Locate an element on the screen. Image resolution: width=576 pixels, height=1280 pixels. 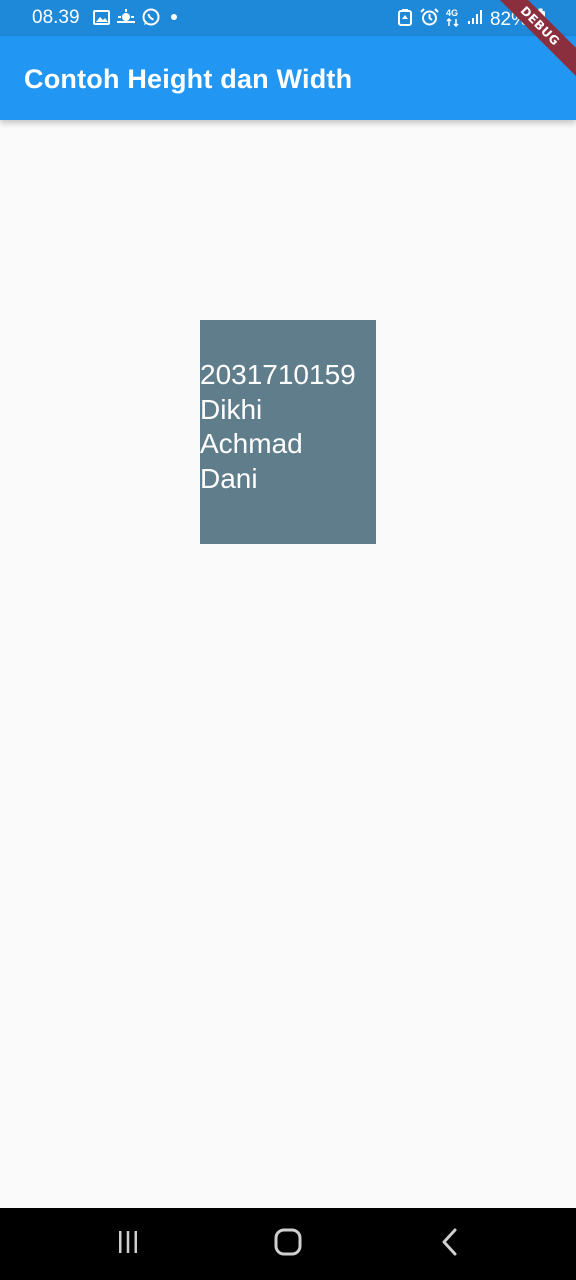
home-icon is located at coordinates (288, 1244).